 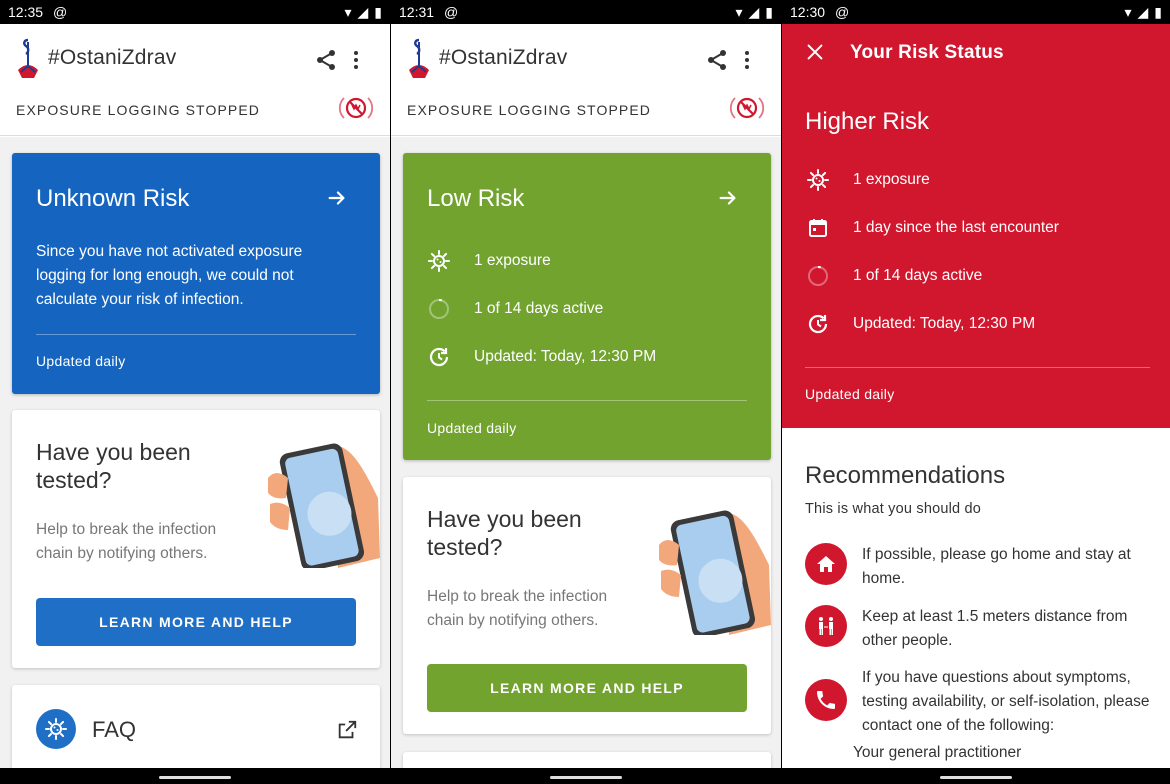 What do you see at coordinates (587, 760) in the screenshot?
I see `next-card-partial` at bounding box center [587, 760].